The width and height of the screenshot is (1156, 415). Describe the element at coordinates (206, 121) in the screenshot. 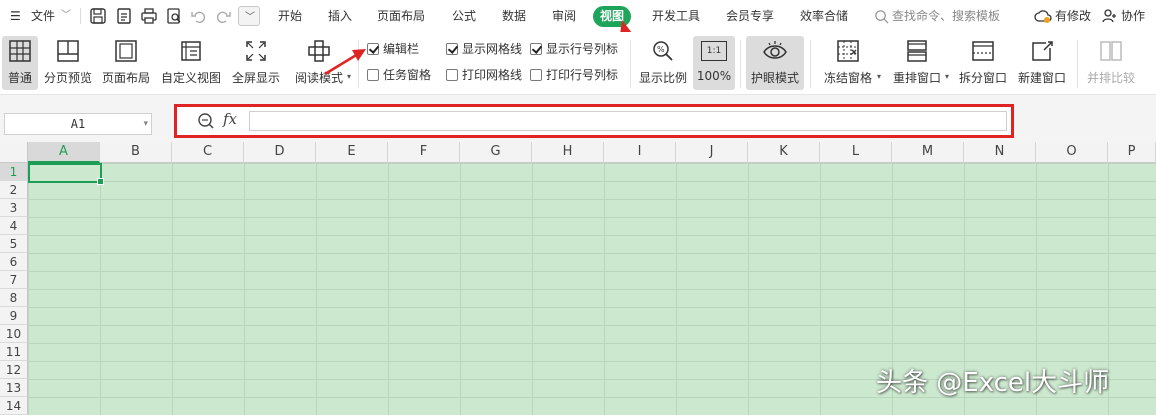

I see `zoom-search-icon` at that location.